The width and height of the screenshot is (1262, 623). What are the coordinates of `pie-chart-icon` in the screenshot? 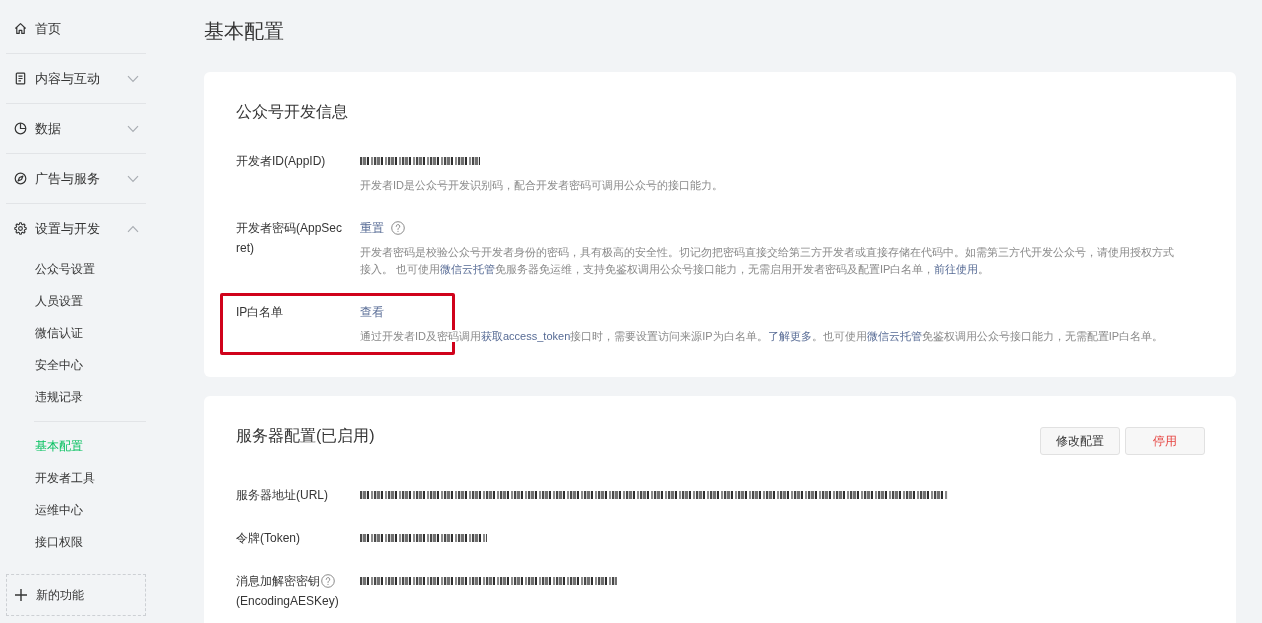 It's located at (20, 128).